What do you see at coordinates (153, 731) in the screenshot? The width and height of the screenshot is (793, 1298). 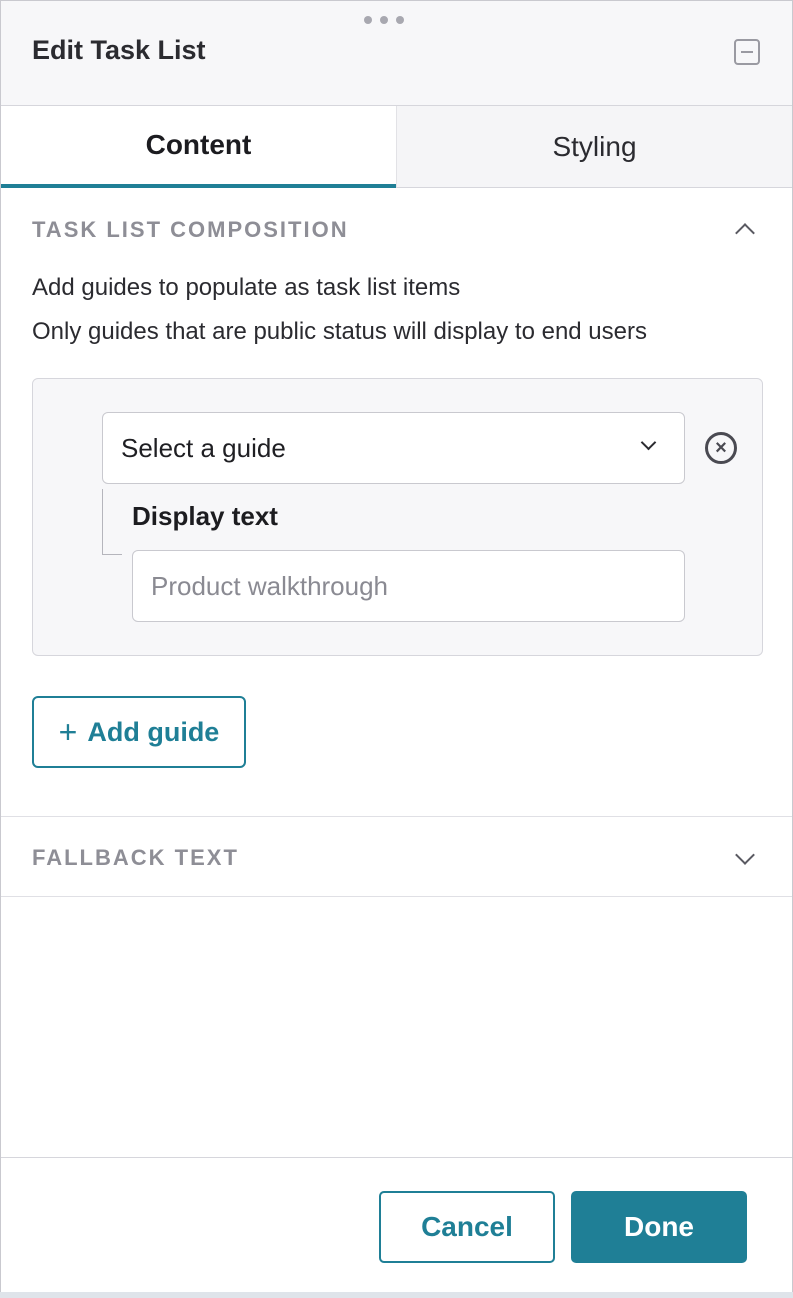 I see `add-guide-label: Add guide` at bounding box center [153, 731].